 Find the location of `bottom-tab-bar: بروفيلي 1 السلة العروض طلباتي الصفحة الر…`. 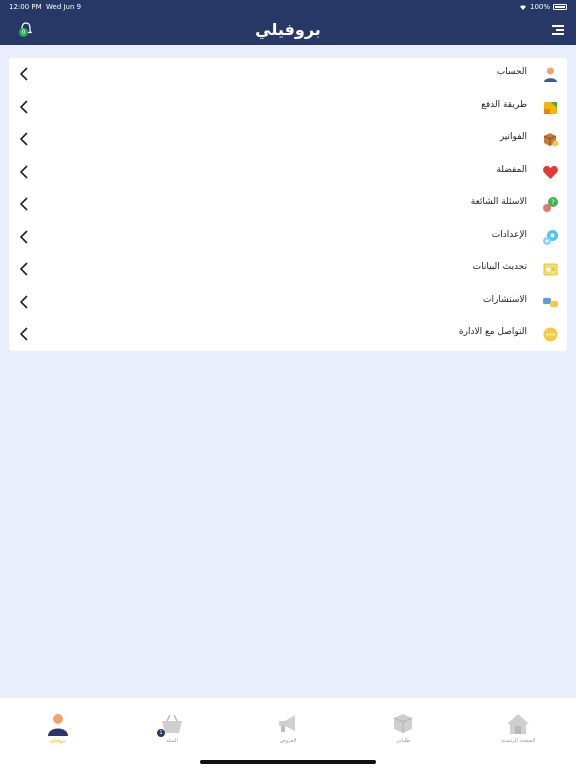

bottom-tab-bar: بروفيلي 1 السلة العروض طلباتي الصفحة الر… is located at coordinates (288, 733).